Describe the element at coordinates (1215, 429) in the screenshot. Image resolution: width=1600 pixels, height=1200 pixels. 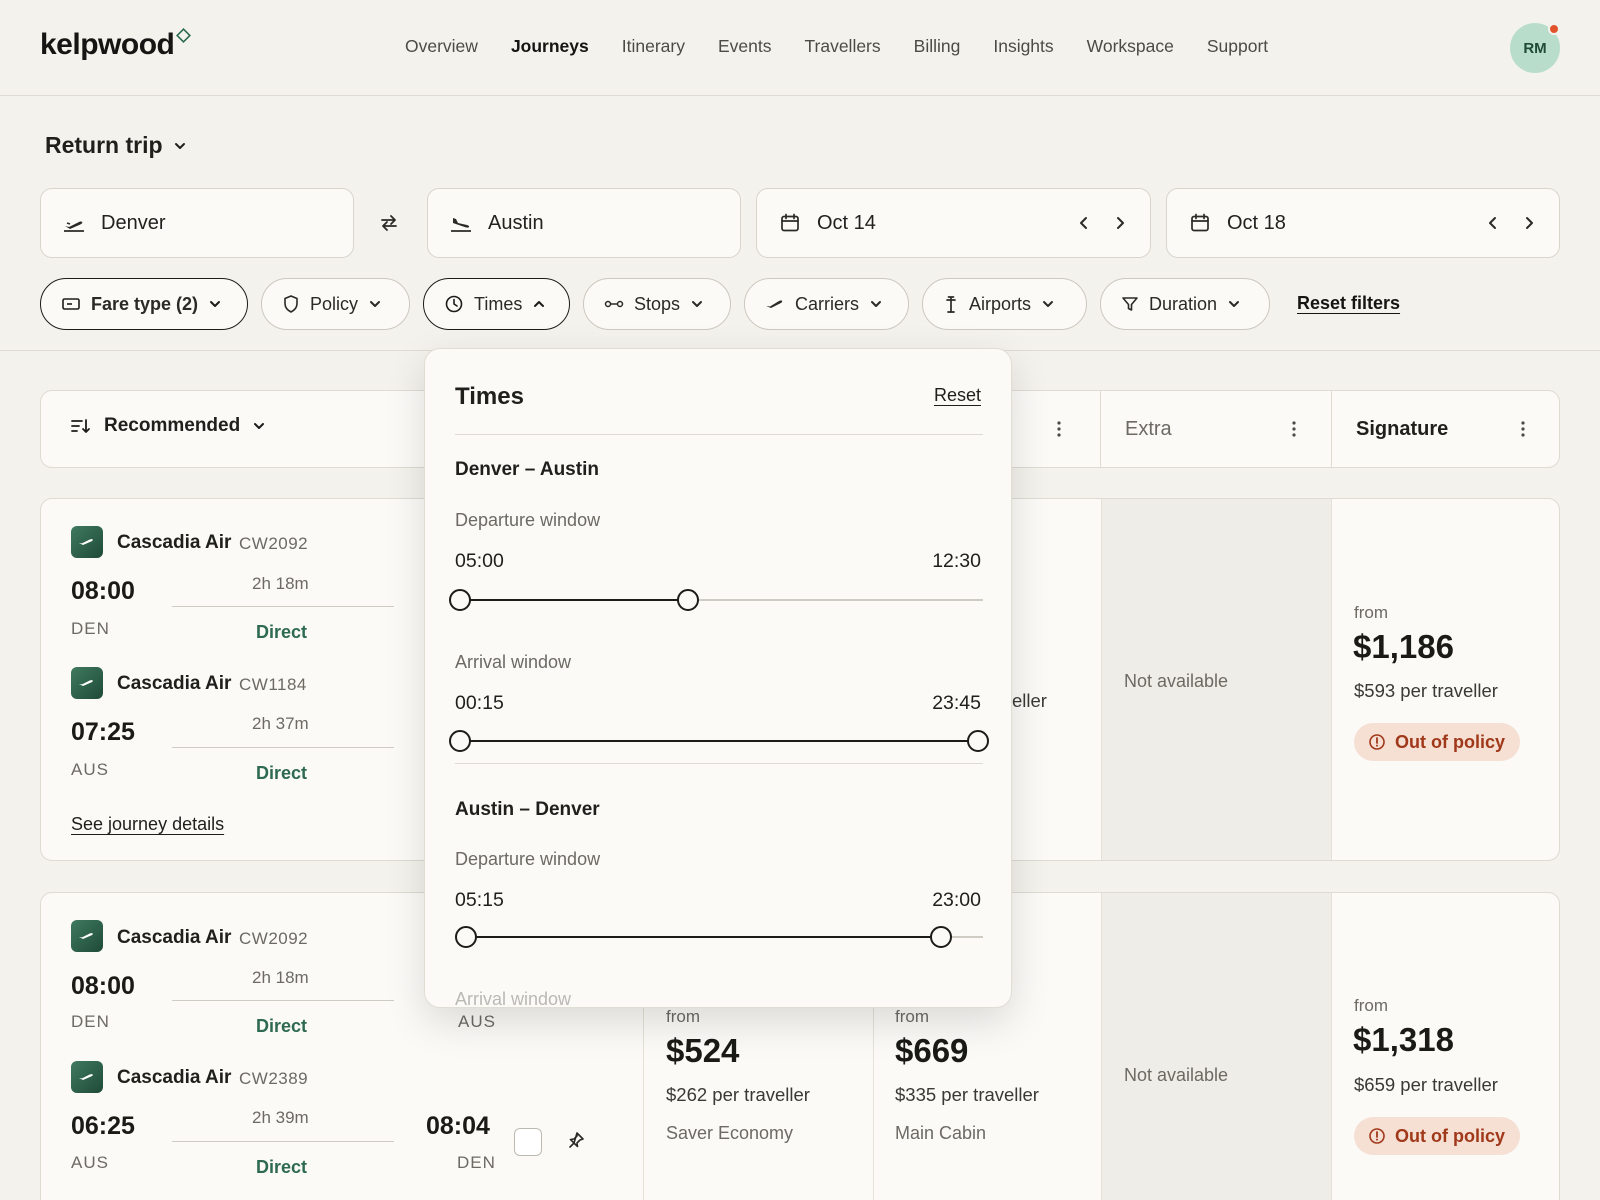
I see `column-header-extra: Extra` at that location.